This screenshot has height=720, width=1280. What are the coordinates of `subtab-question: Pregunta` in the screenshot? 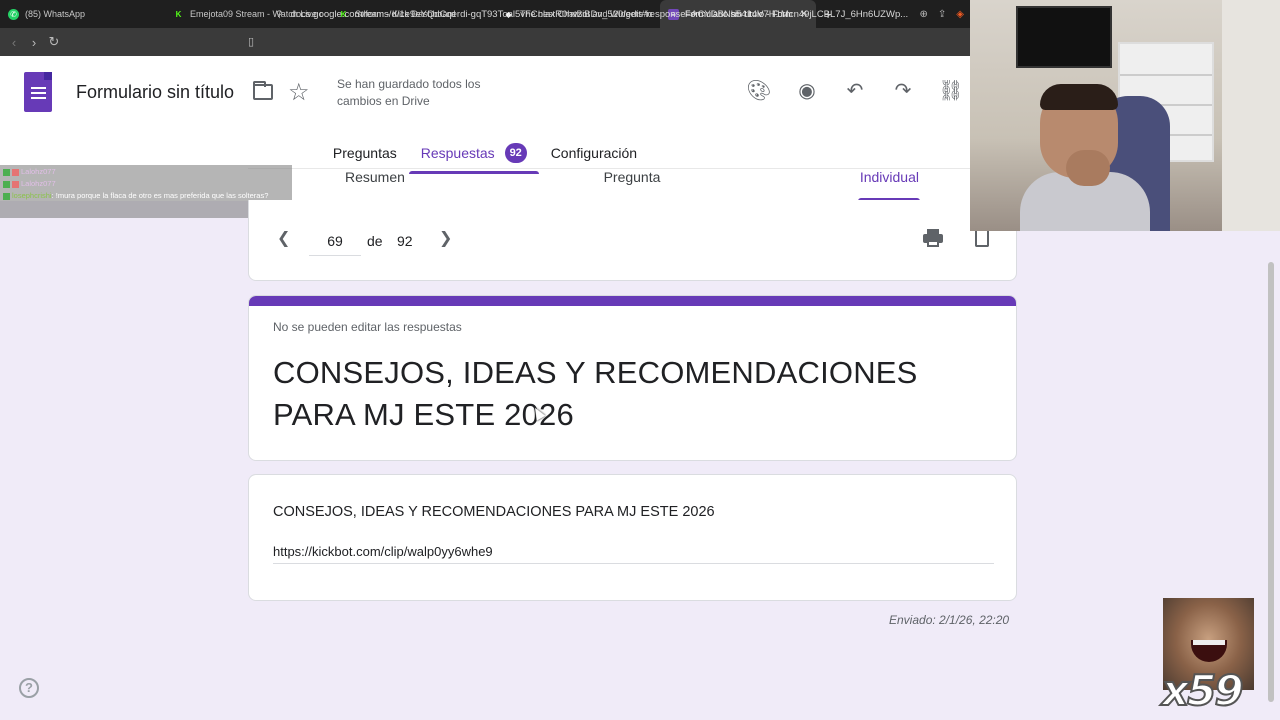 It's located at (631, 185).